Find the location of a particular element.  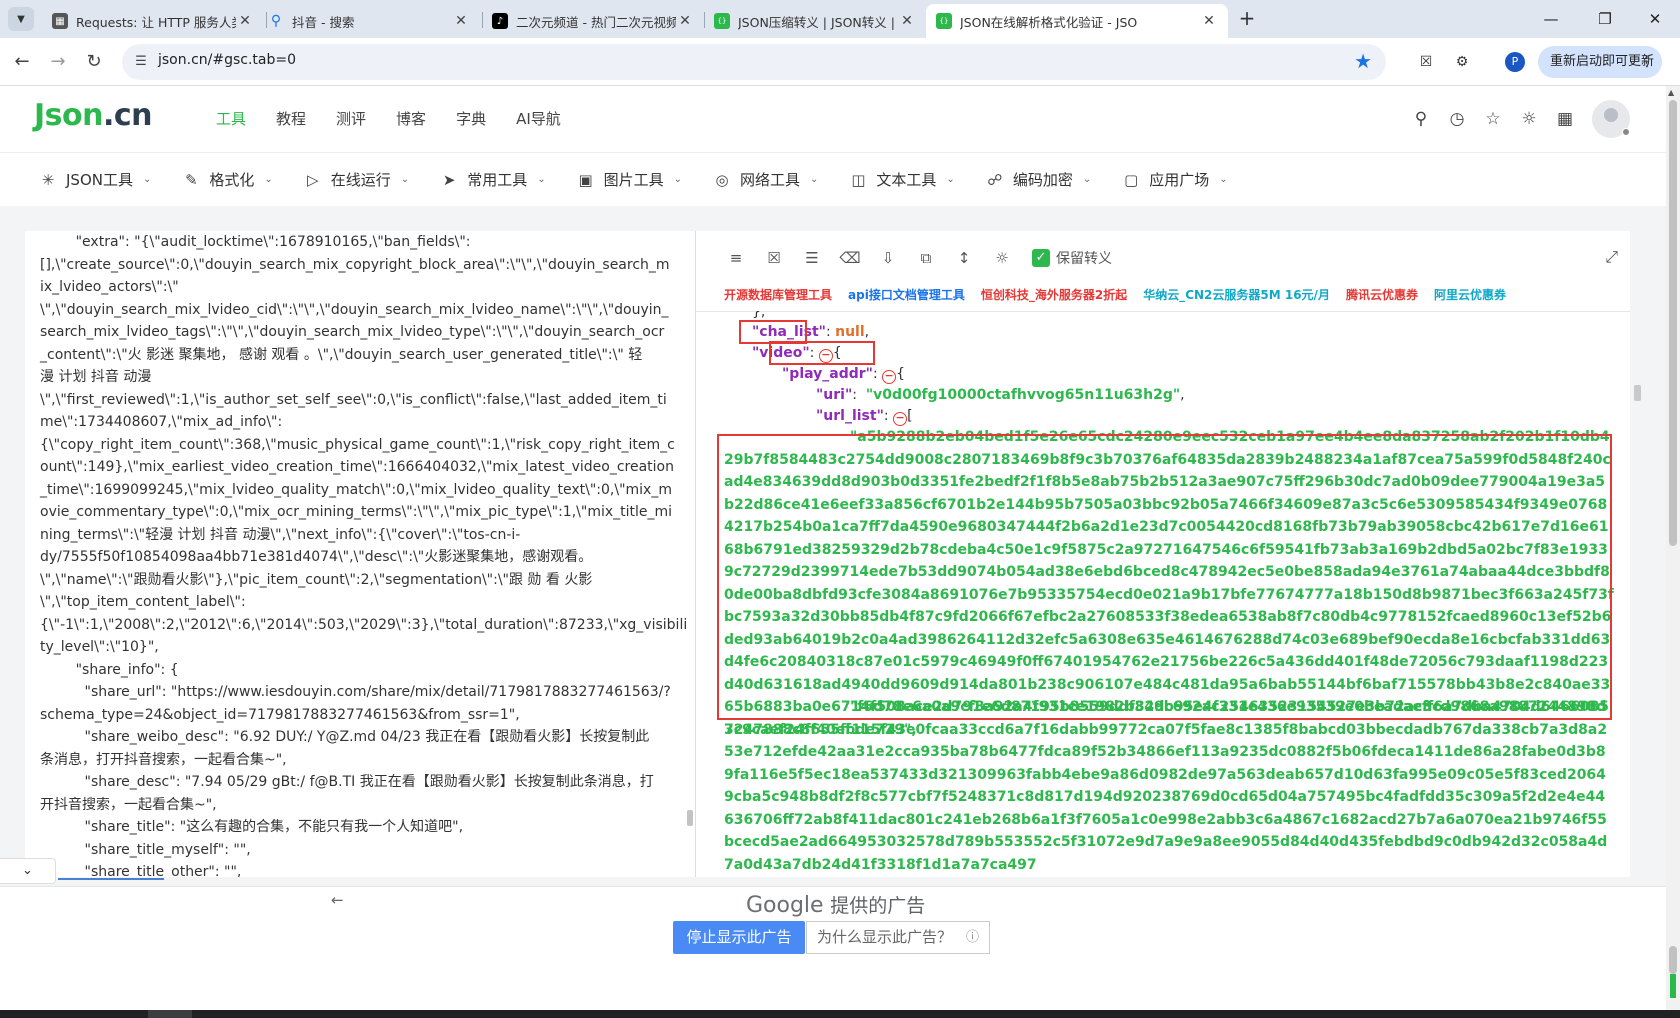

editor-line: "share_info": { is located at coordinates (365, 670).